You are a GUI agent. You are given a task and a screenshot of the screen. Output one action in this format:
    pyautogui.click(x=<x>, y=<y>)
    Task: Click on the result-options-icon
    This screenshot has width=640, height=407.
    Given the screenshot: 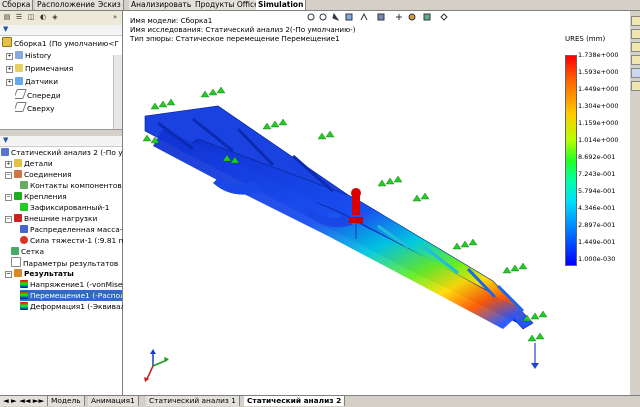 What is the action you would take?
    pyautogui.click(x=16, y=262)
    